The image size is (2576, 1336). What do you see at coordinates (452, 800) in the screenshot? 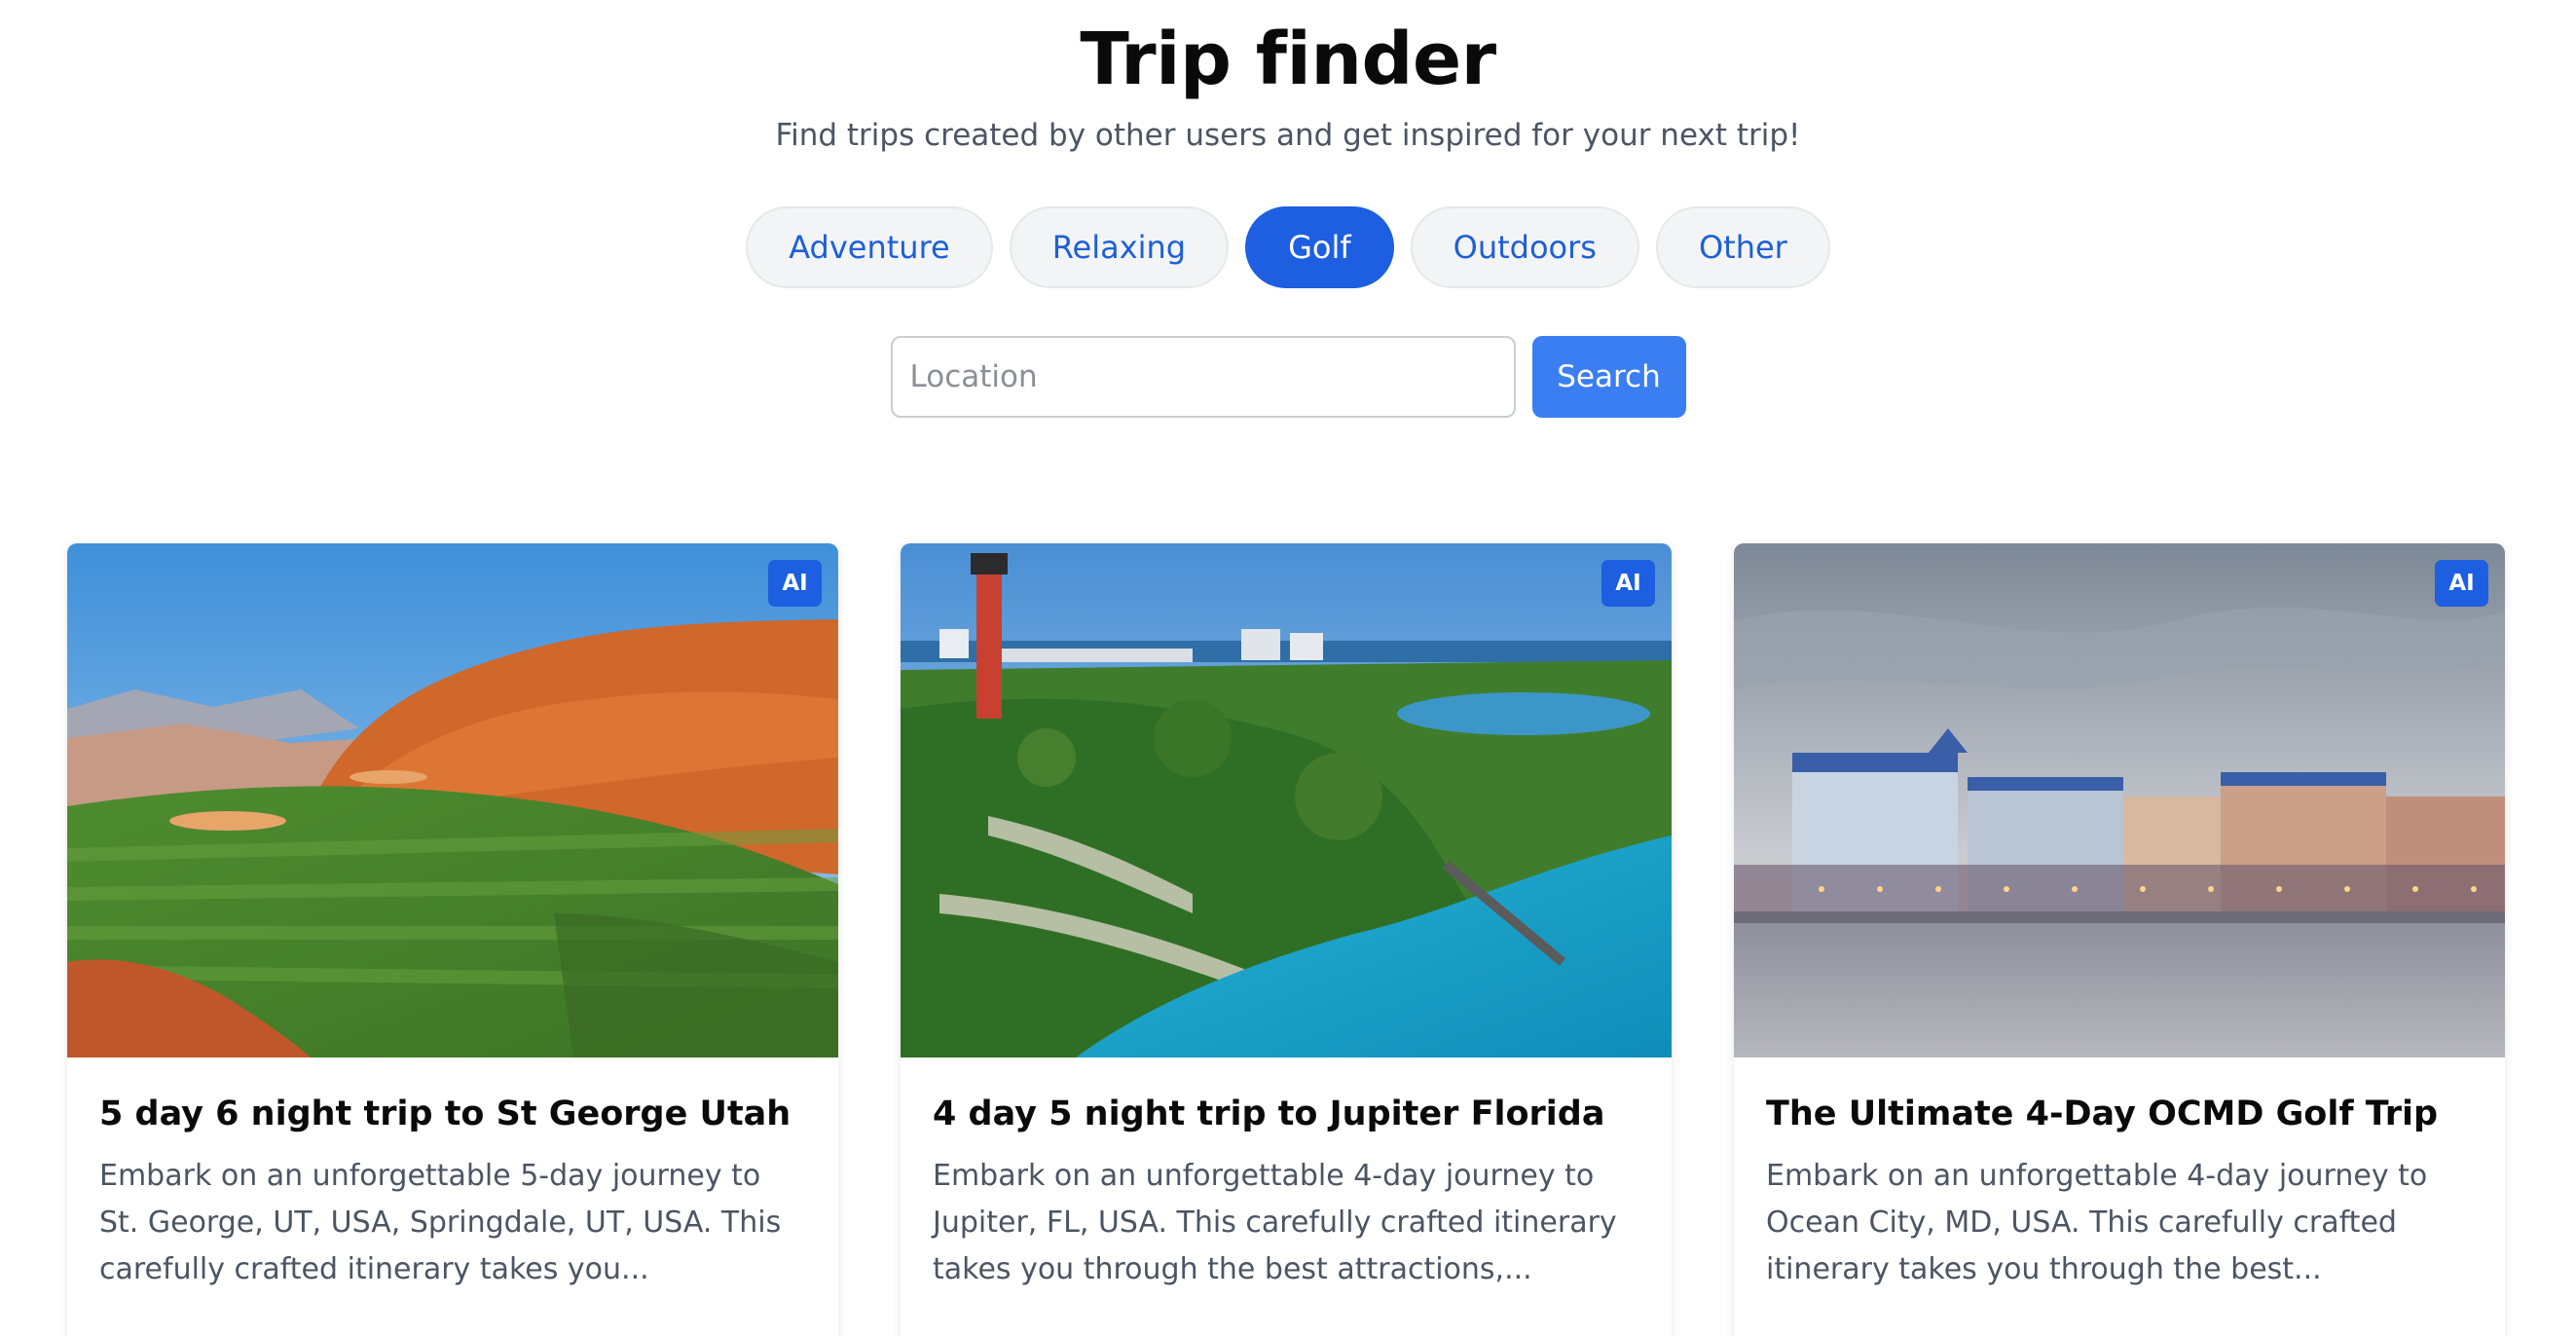
I see `golf-course-photo: AI` at bounding box center [452, 800].